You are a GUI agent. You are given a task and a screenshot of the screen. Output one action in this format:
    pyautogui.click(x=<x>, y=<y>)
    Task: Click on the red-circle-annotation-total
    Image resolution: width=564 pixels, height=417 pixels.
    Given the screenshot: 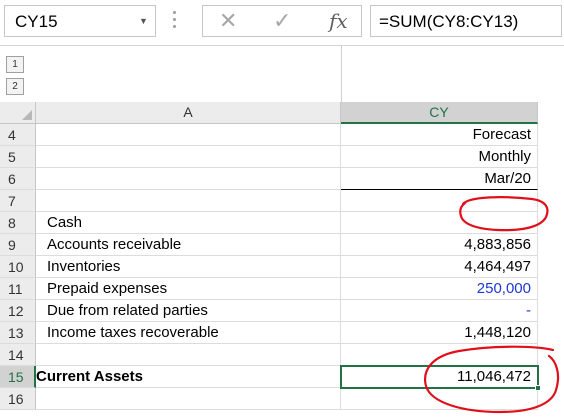 What is the action you would take?
    pyautogui.click(x=492, y=379)
    